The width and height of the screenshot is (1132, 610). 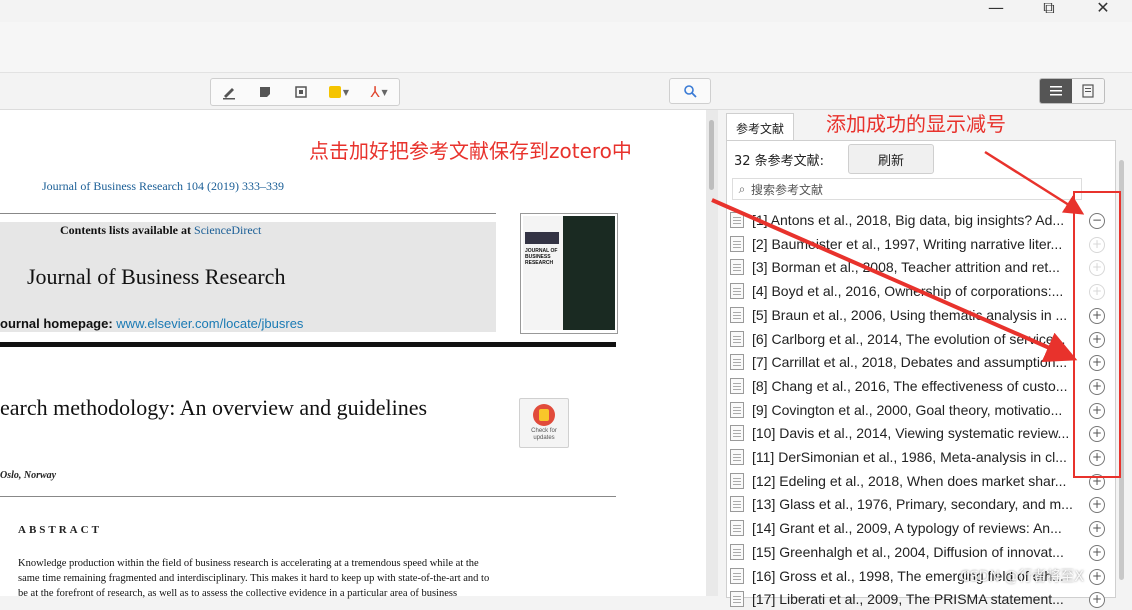 I want to click on search-button, so click(x=690, y=91).